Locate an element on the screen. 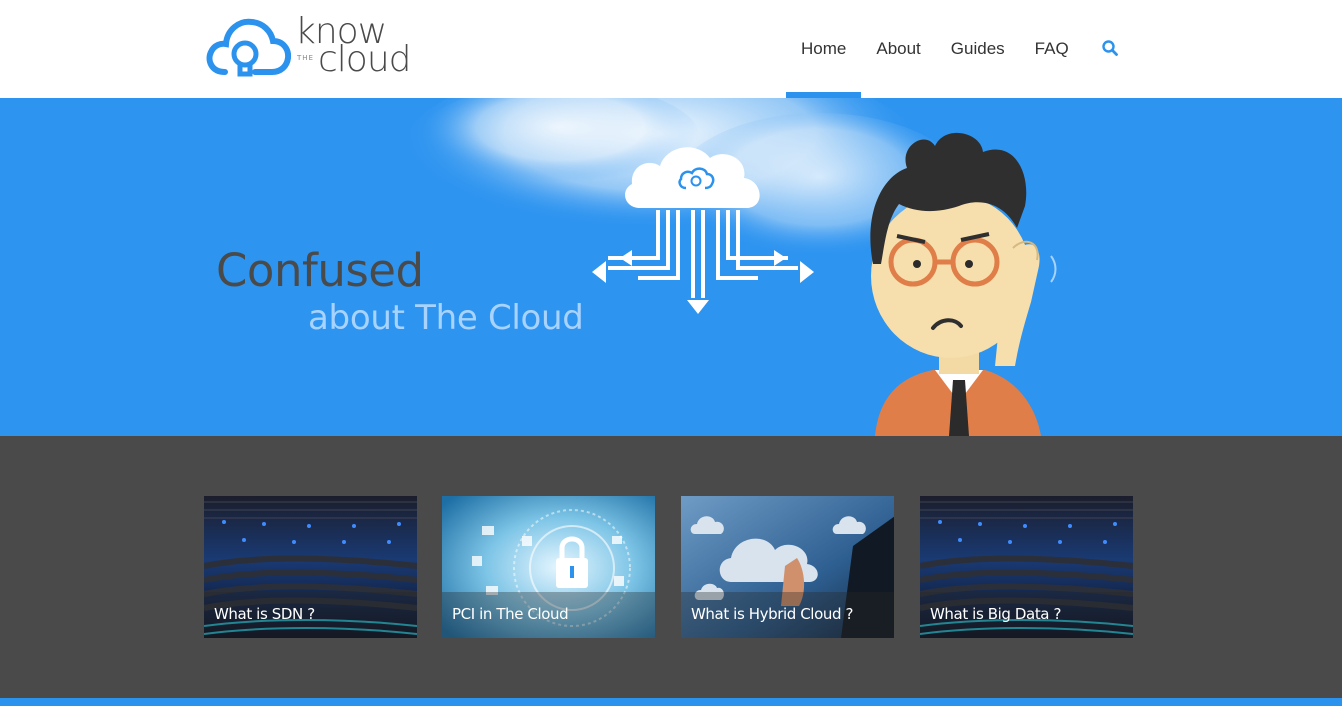 The width and height of the screenshot is (1342, 706). card-title: PCI in The Cloud is located at coordinates (510, 614).